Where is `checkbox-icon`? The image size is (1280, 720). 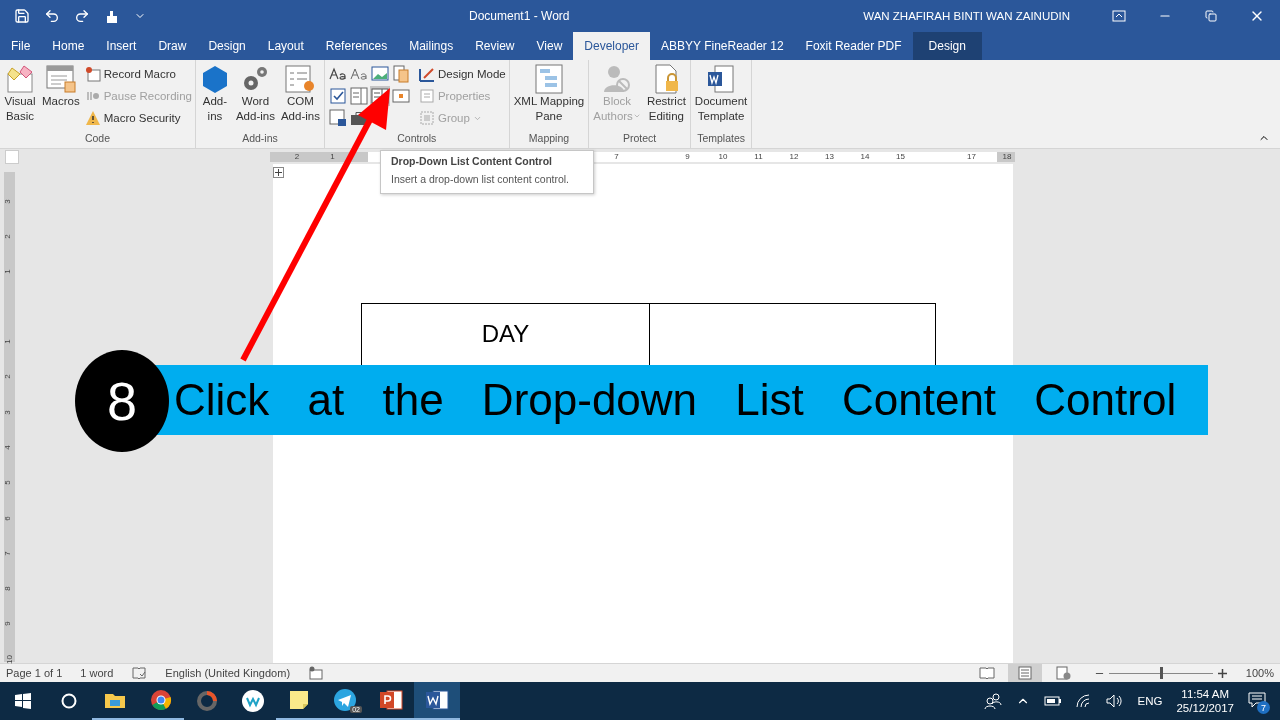 checkbox-icon is located at coordinates (337, 96).